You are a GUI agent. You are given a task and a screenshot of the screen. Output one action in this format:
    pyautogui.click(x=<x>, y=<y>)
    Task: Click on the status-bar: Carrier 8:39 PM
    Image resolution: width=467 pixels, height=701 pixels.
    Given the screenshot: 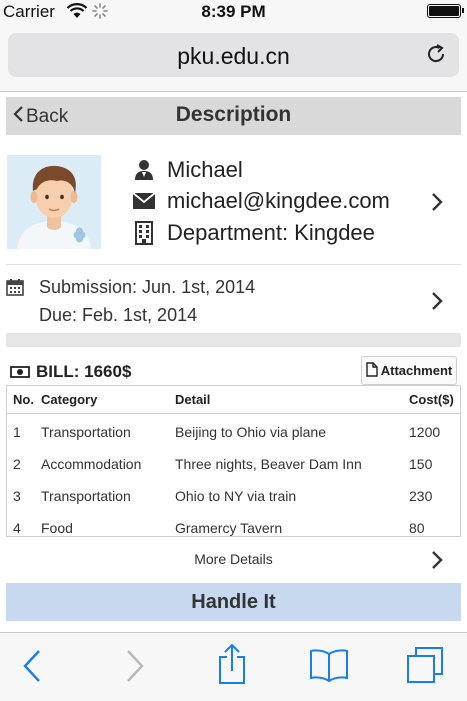 What is the action you would take?
    pyautogui.click(x=233, y=12)
    